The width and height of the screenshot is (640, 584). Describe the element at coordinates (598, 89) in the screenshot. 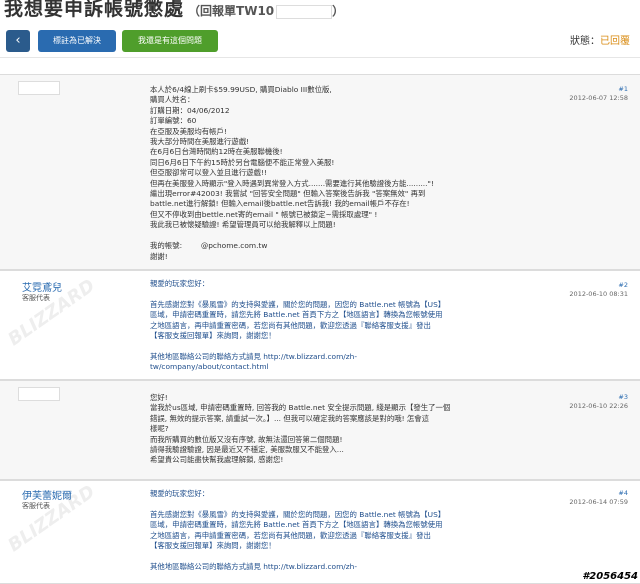

I see `post-number: #1` at that location.